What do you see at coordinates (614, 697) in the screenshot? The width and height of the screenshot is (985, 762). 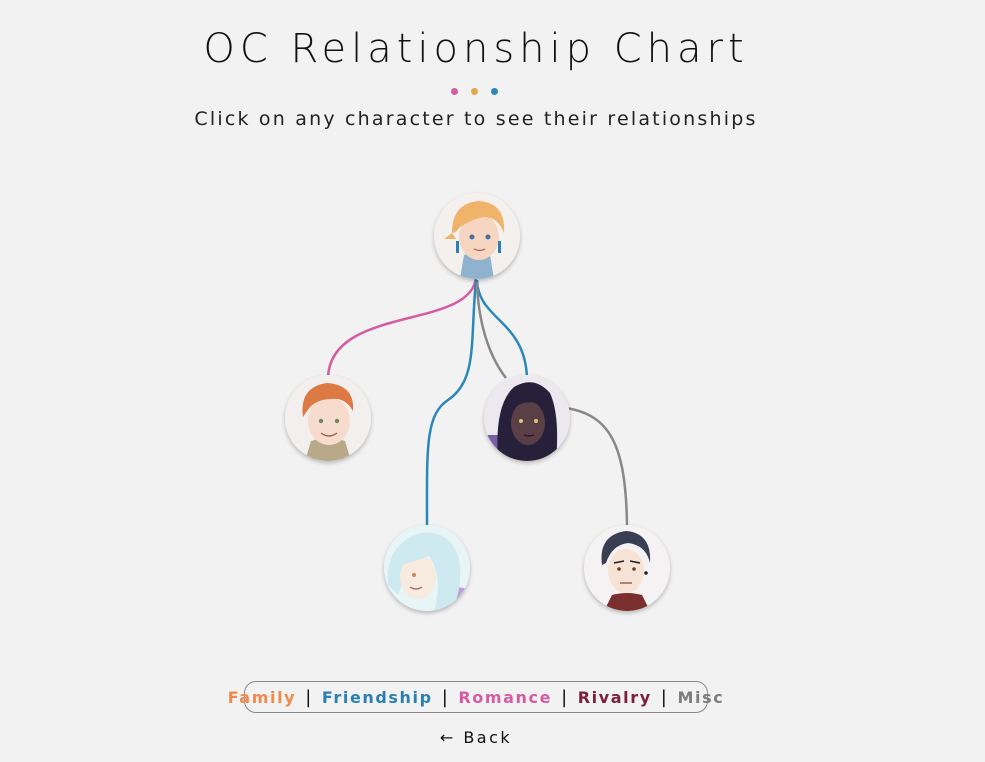 I see `legend-rivalry: Rivalry` at bounding box center [614, 697].